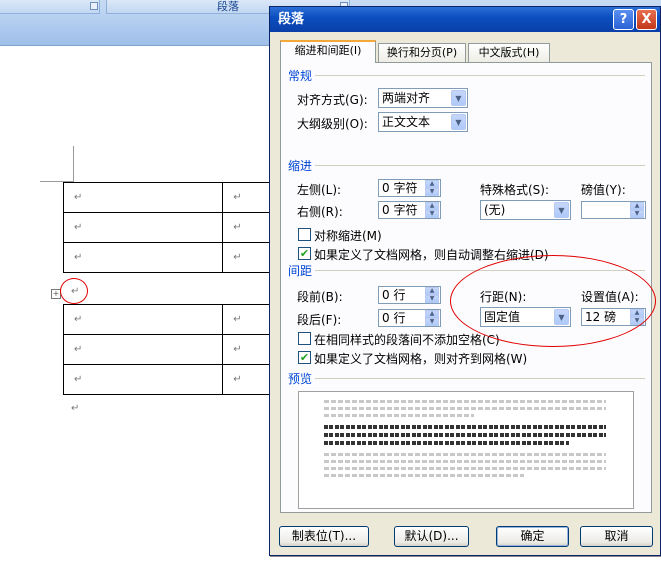 Image resolution: width=661 pixels, height=573 pixels. Describe the element at coordinates (613, 210) in the screenshot. I see `indent-by-spinner: ▲ ▼` at that location.